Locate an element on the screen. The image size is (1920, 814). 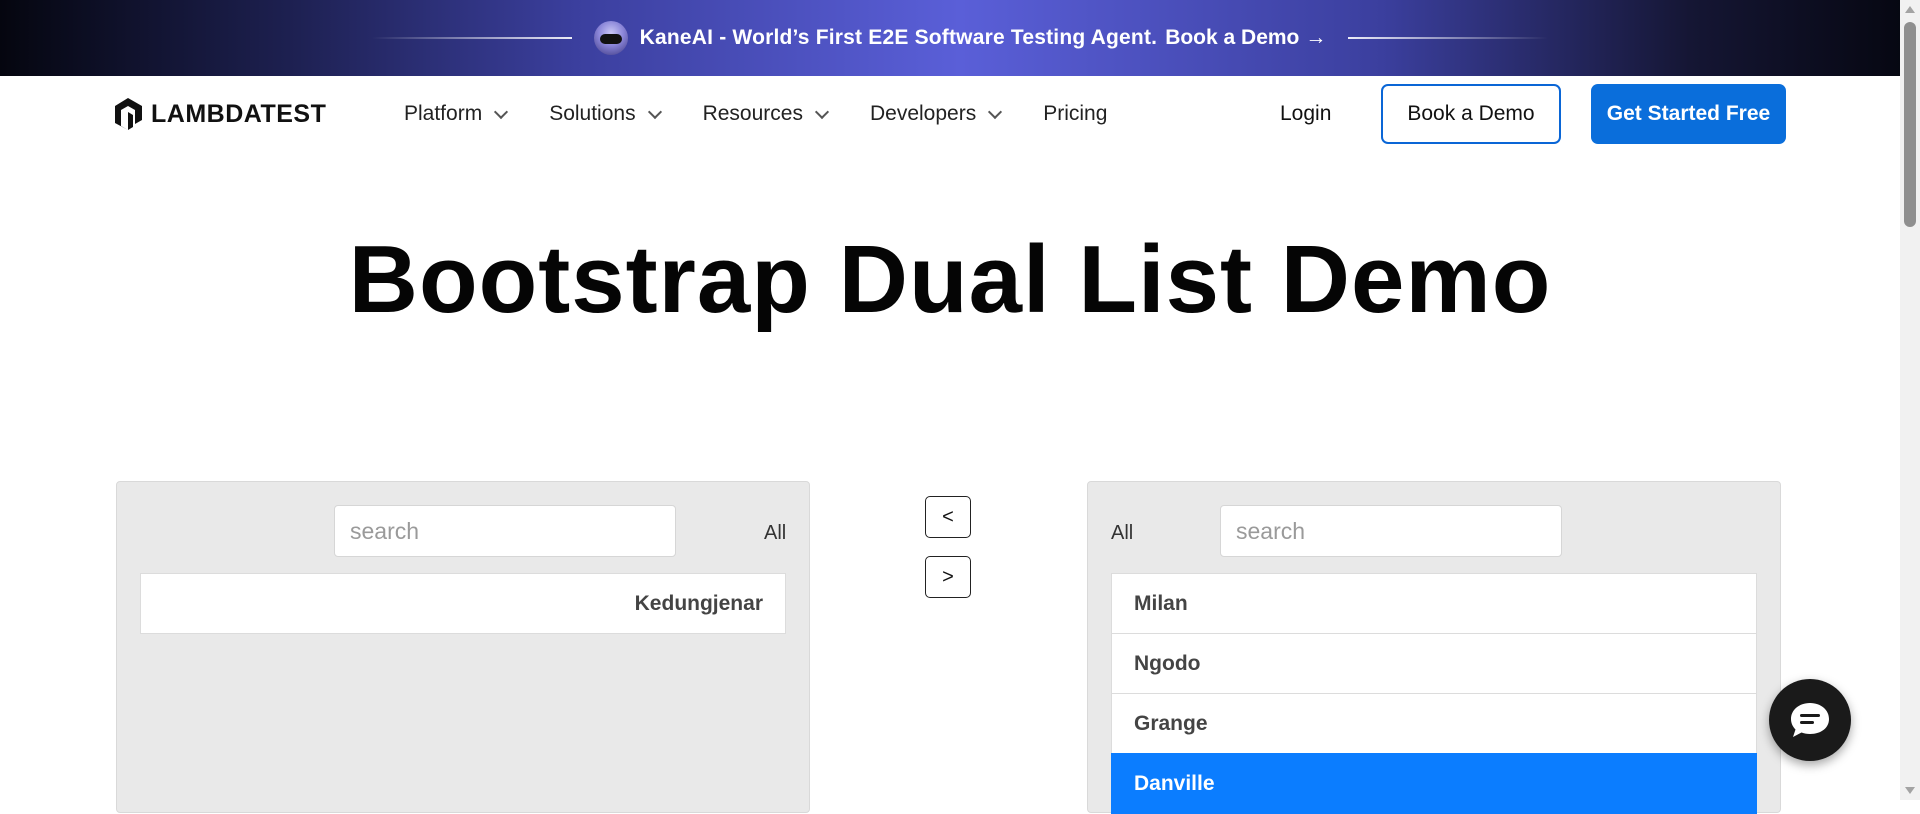
list-item-selected: Danville is located at coordinates (1434, 783).